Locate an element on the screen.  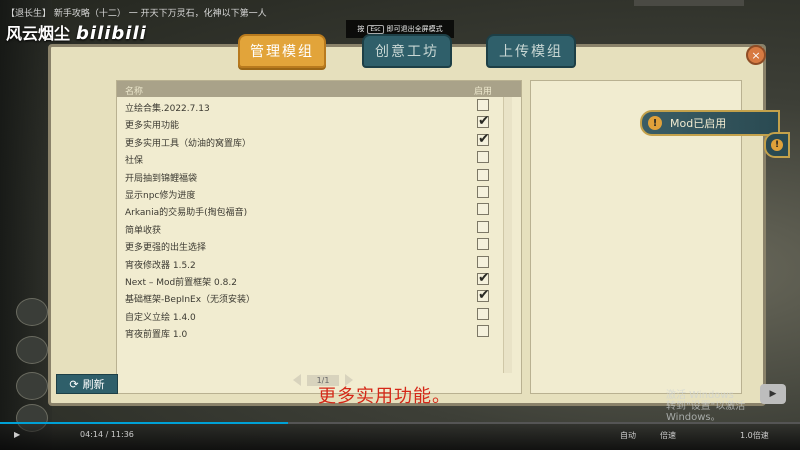
bilibili-logo: bilibili is located at coordinates (111, 33).